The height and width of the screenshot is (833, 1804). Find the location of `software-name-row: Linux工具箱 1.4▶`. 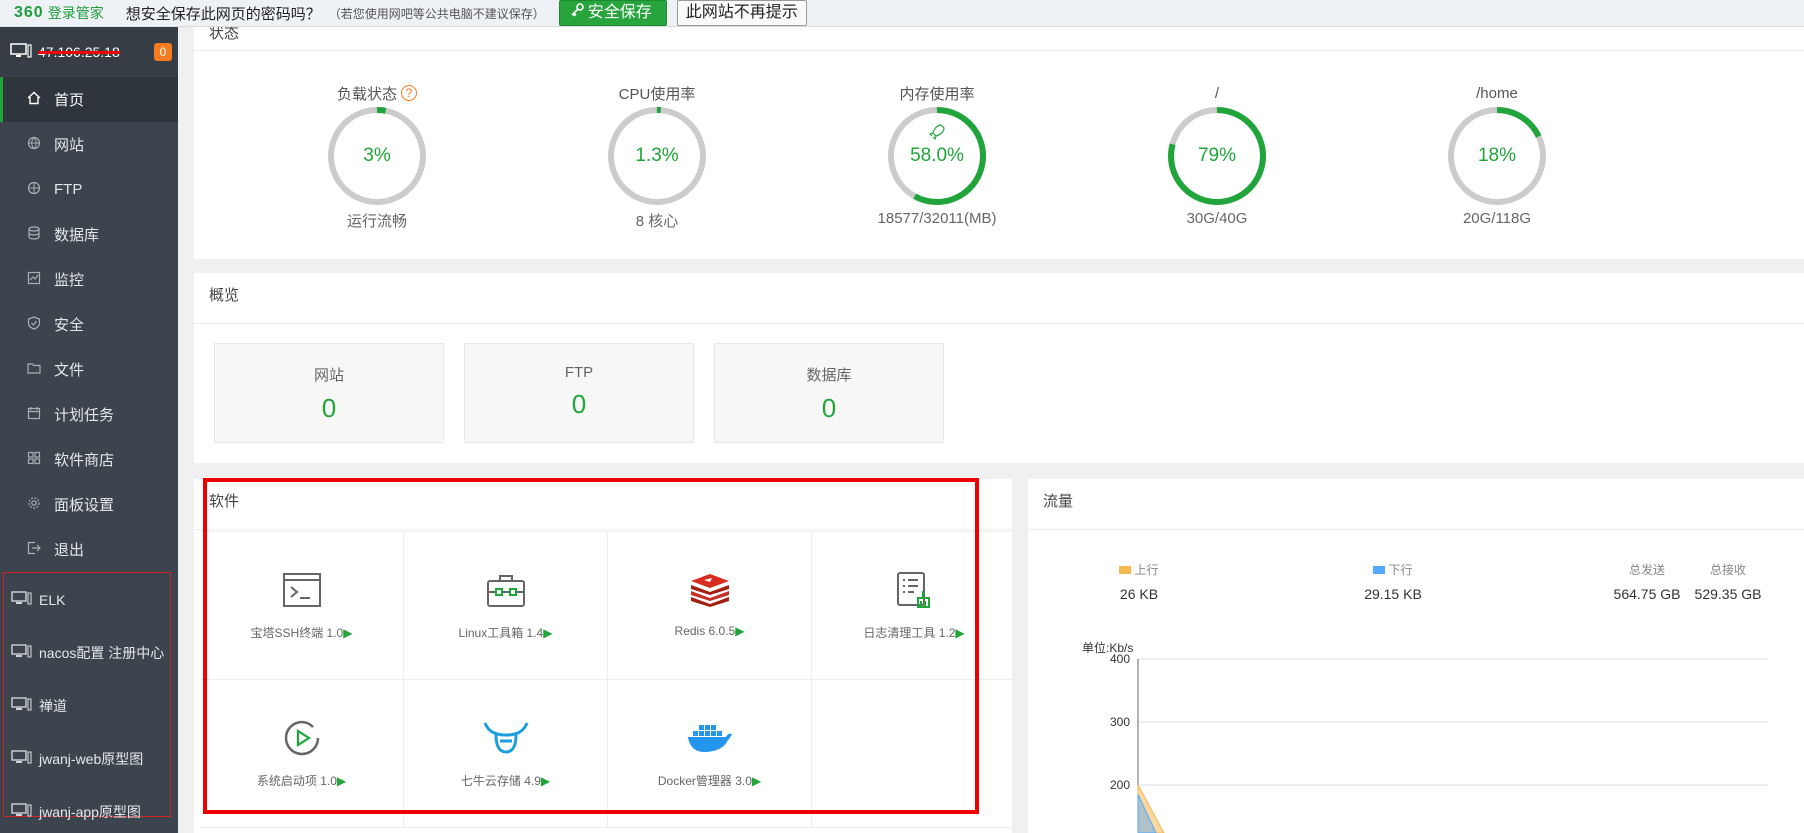

software-name-row: Linux工具箱 1.4▶ is located at coordinates (505, 632).